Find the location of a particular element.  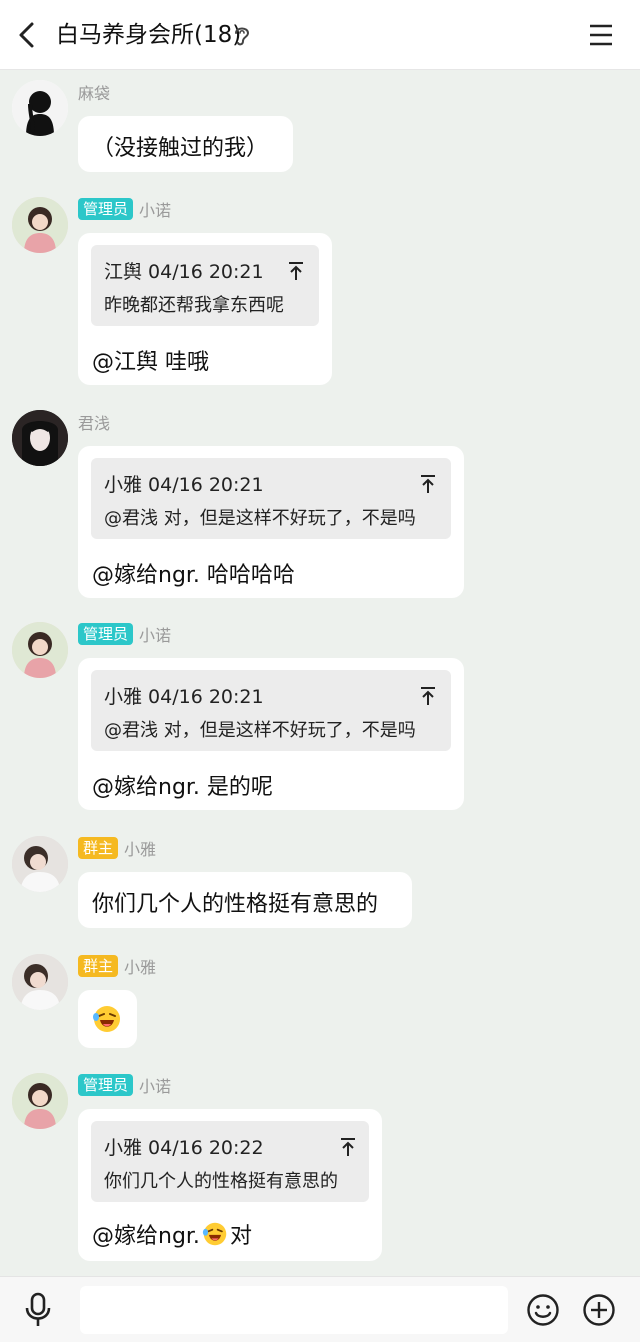

message-bubble: 江舆 04/16 20:21 昨晚都还帮我拿东西呢 @江舆 哇哦 is located at coordinates (205, 309).